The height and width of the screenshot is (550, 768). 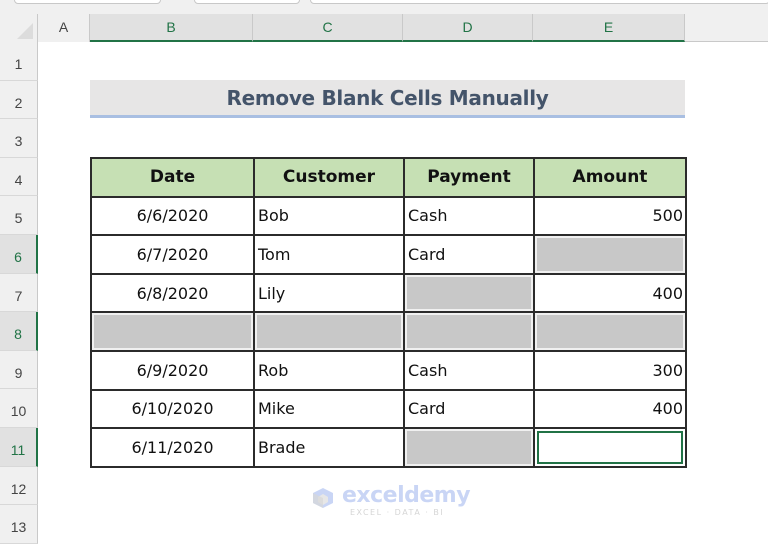 I want to click on cell-date: 6/7/2020, so click(x=172, y=254).